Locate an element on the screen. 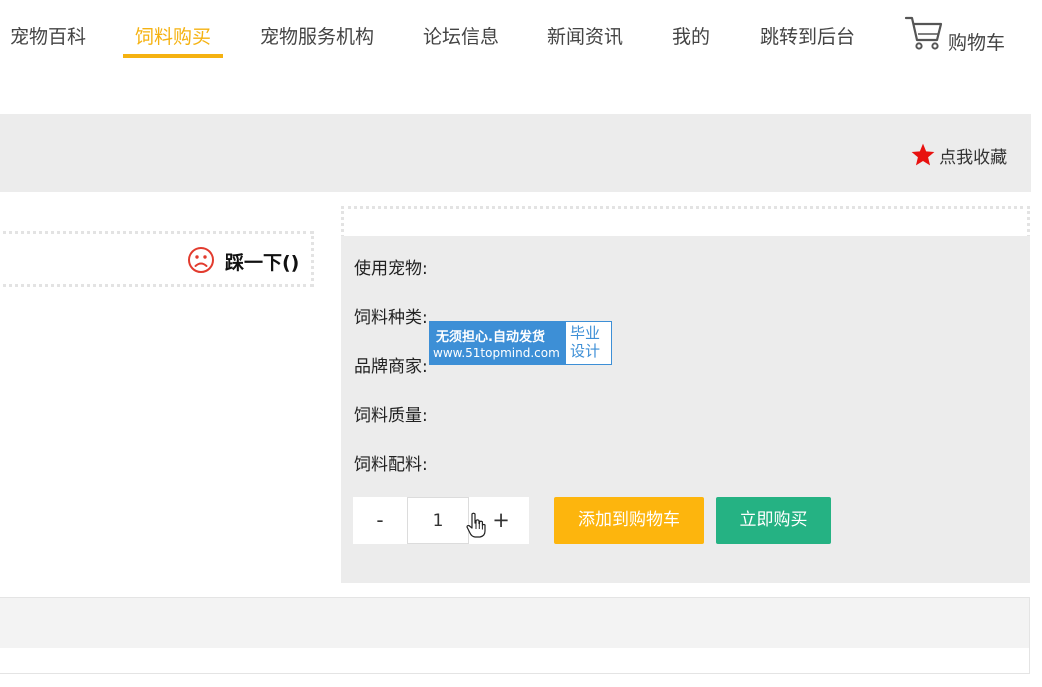  star-icon is located at coordinates (923, 154).